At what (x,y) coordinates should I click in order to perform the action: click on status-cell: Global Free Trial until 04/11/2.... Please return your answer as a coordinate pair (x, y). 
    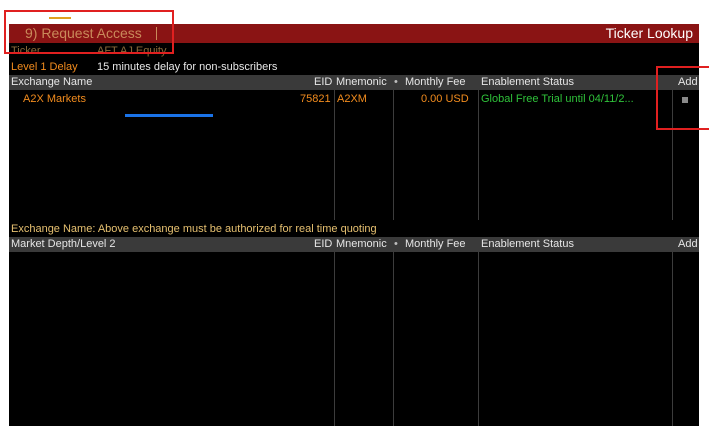
    Looking at the image, I should click on (557, 99).